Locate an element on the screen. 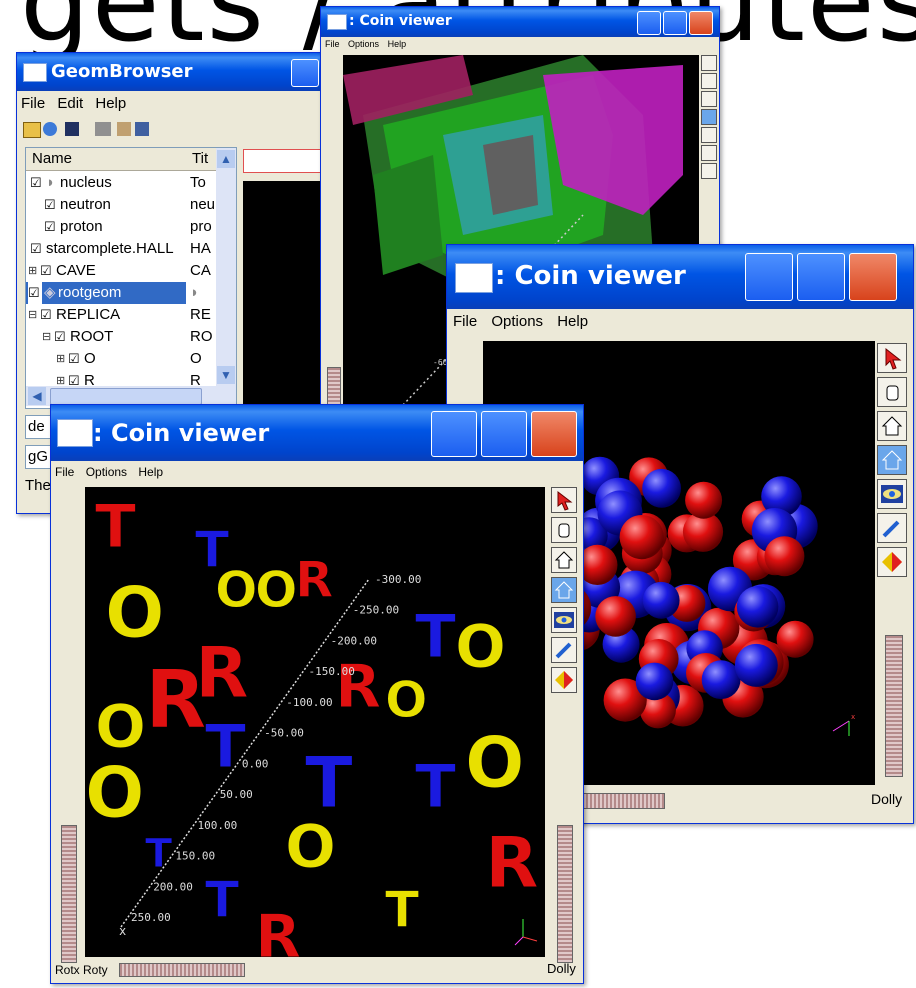  tree-horizontal-scrollbar: ◀ is located at coordinates (131, 396).